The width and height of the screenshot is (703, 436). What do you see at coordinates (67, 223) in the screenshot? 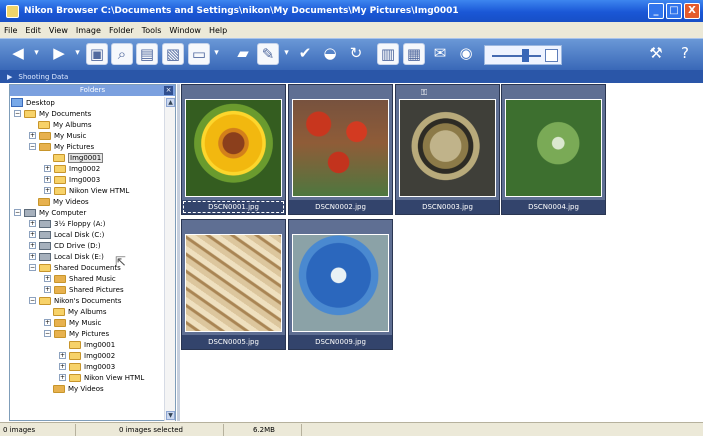
I see `tree-item-floppy: +3½ Floppy (A:)` at bounding box center [67, 223].